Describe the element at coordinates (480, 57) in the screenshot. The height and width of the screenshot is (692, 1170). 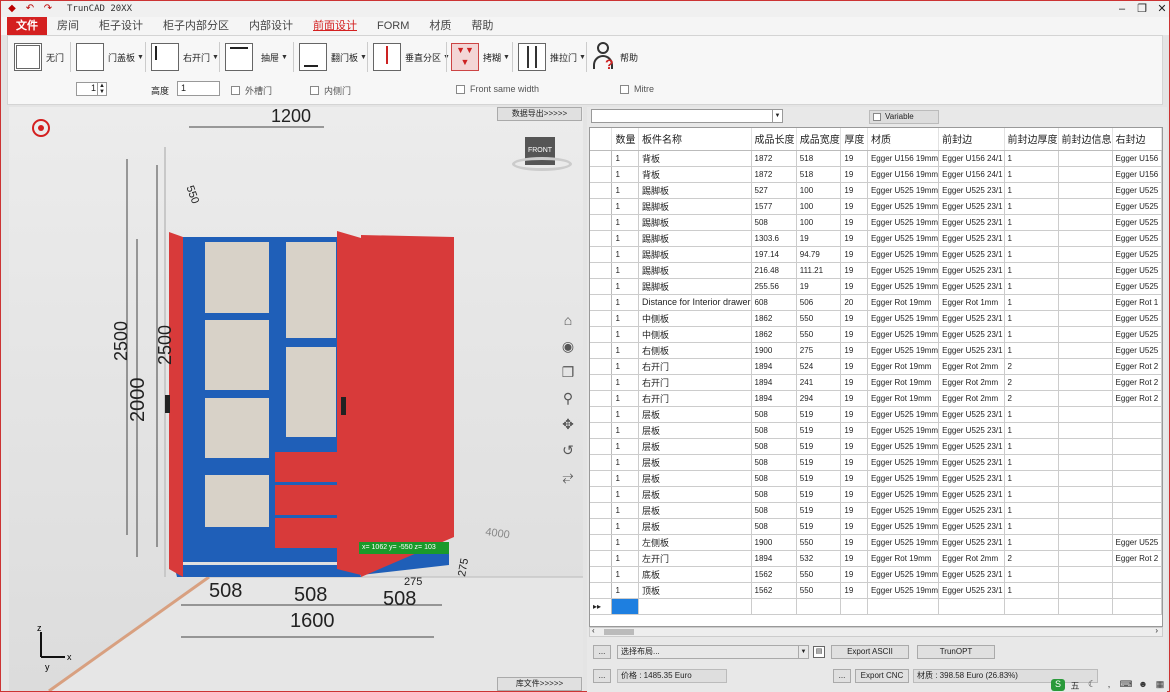
I see `copy-button: ▼▼ ▼ 拷糊 ▼` at that location.